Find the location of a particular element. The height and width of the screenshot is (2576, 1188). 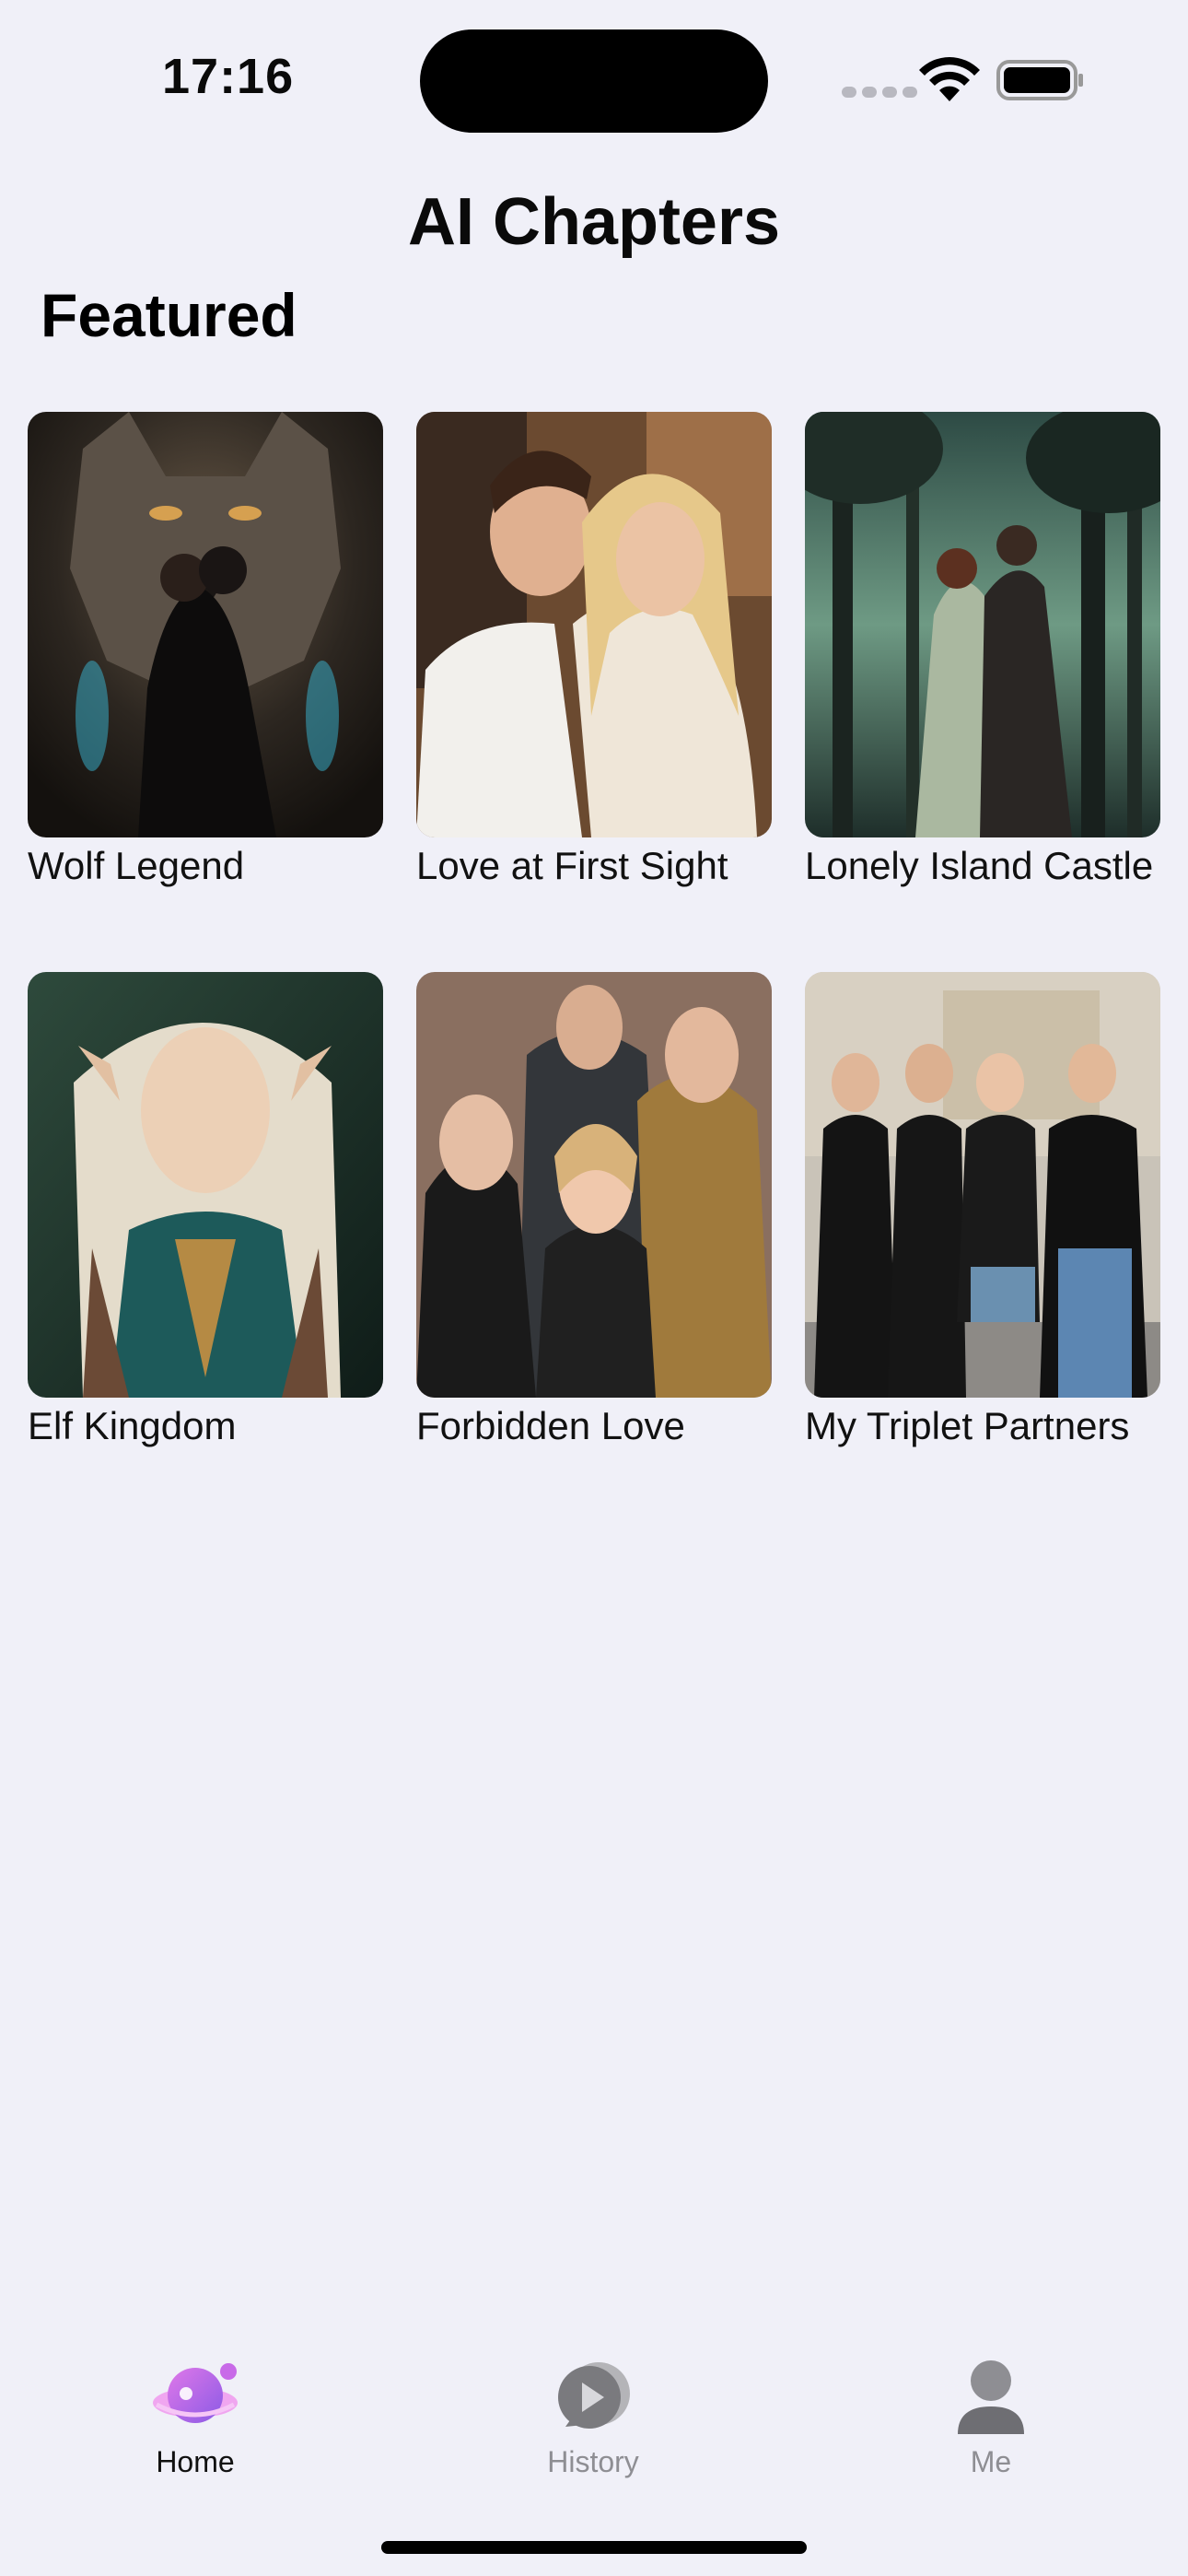

story-card-my-triplet-partners: My Triplet Partners is located at coordinates (982, 1210).